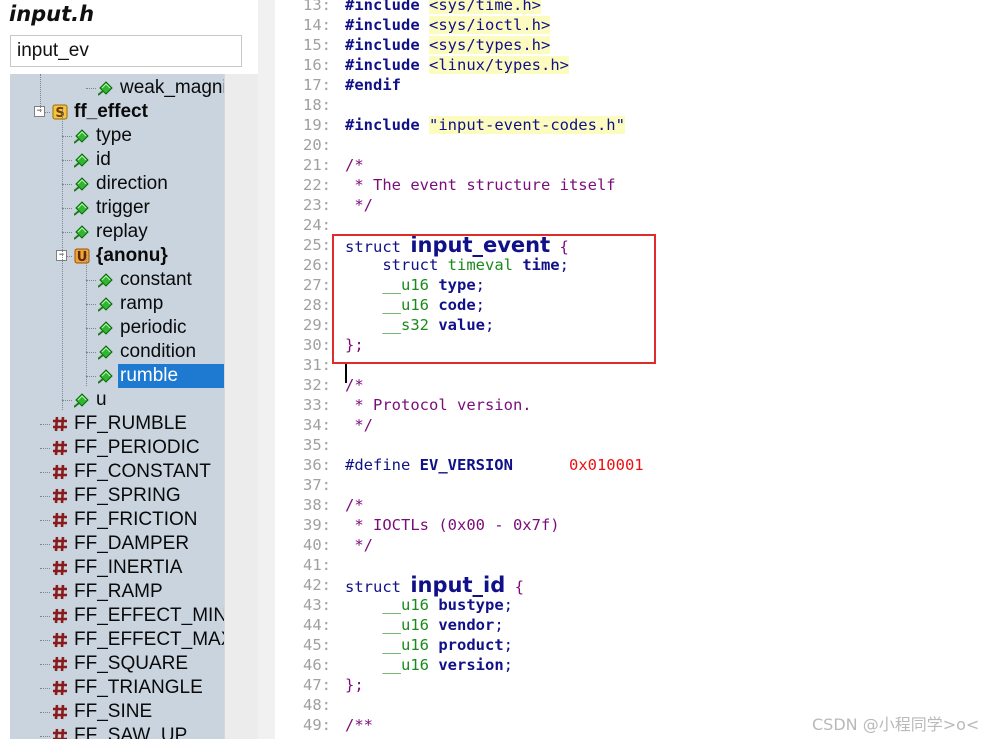 The width and height of the screenshot is (1002, 739). I want to click on tree-item-type: type, so click(117, 136).